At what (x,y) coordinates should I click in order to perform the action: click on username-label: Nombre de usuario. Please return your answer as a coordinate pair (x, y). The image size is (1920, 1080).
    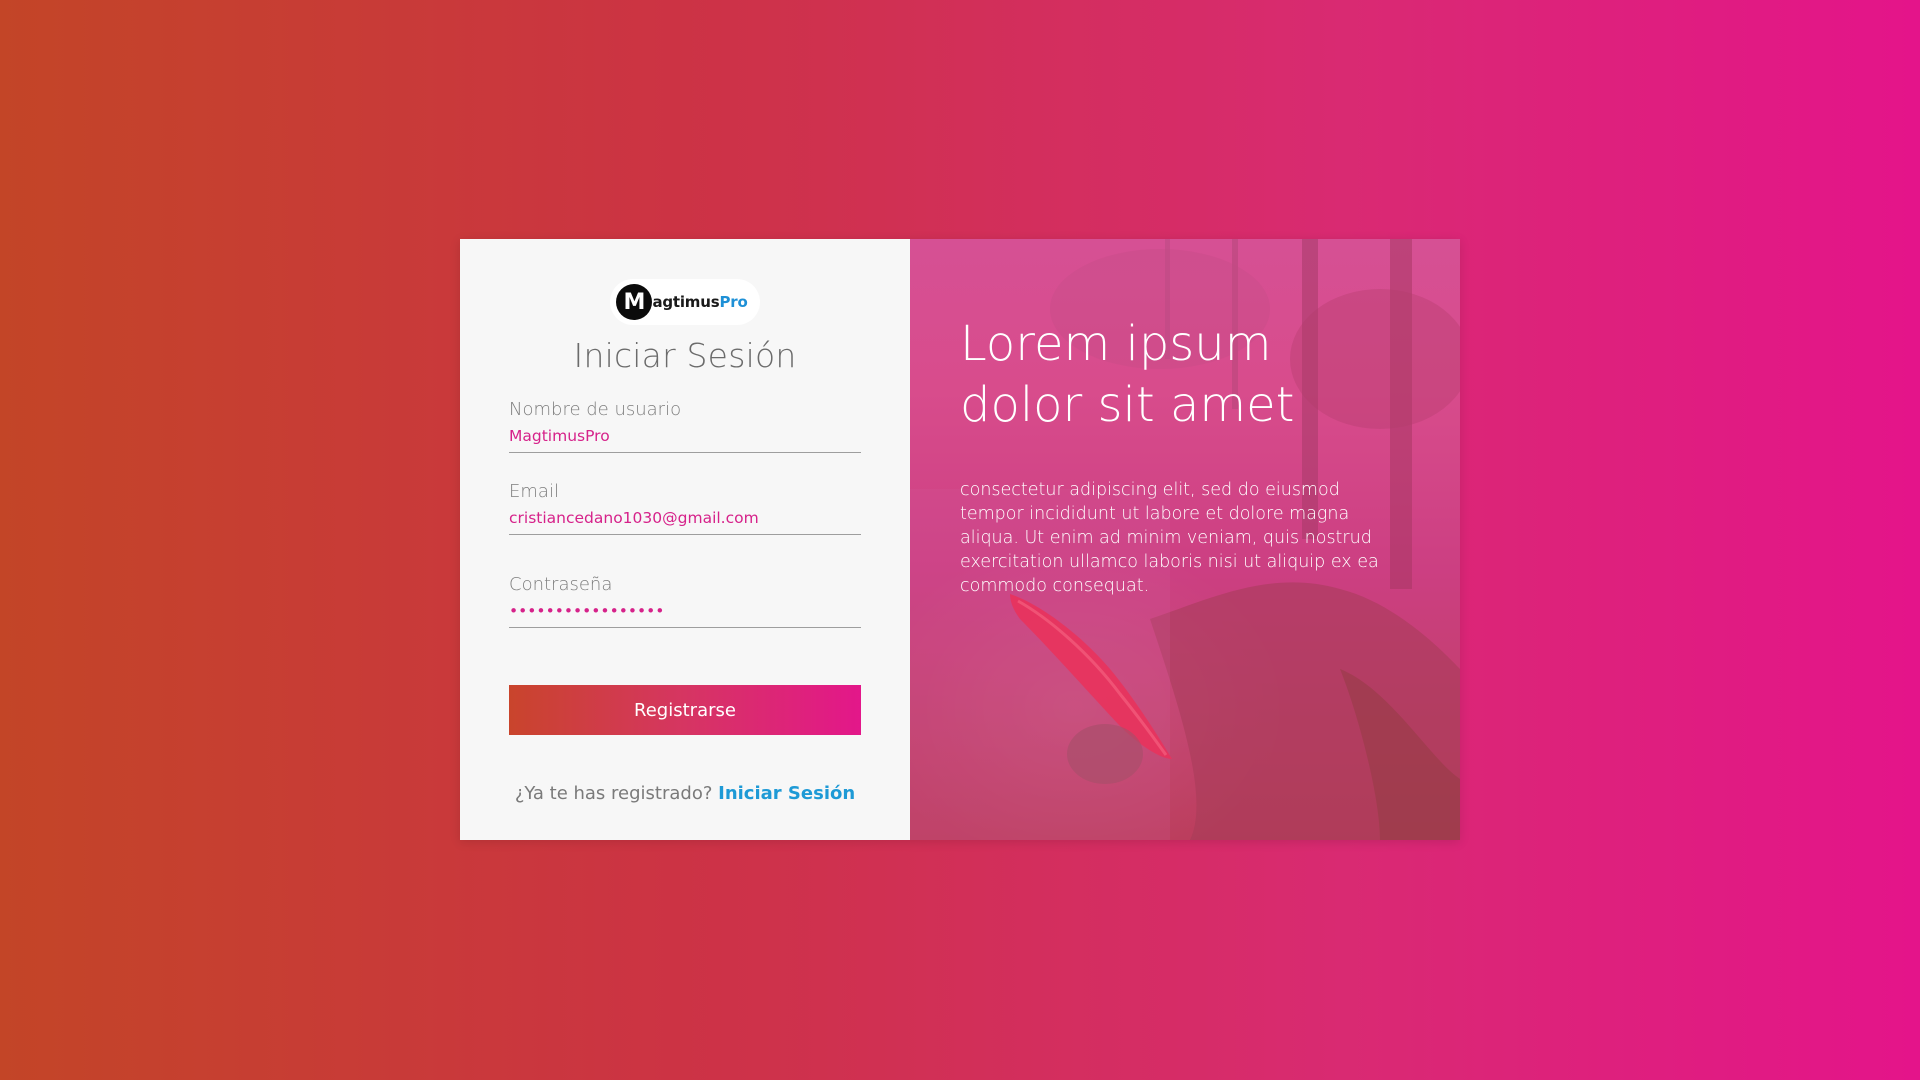
    Looking at the image, I should click on (595, 409).